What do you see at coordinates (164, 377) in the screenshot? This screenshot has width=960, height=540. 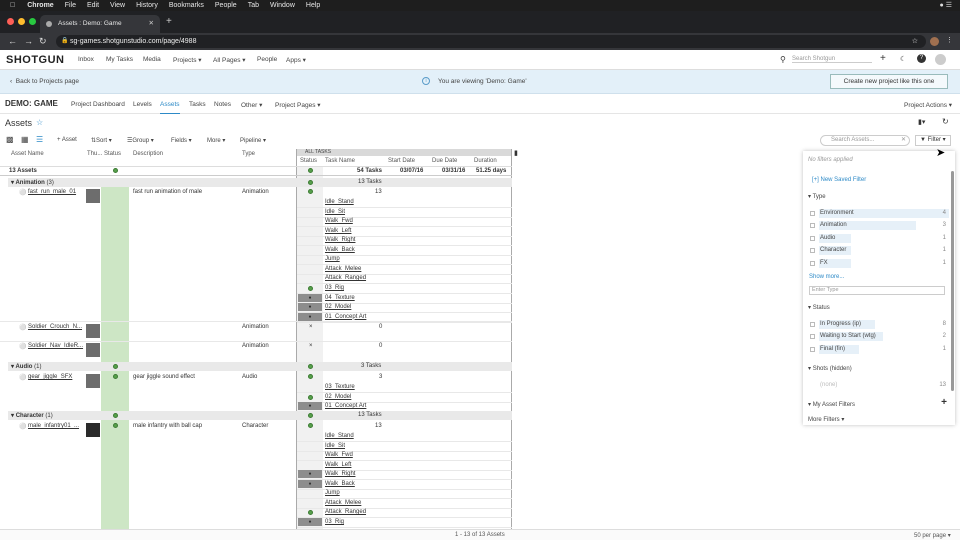 I see `asset-desc-gear-jiggle: gear jiggle sound effect` at bounding box center [164, 377].